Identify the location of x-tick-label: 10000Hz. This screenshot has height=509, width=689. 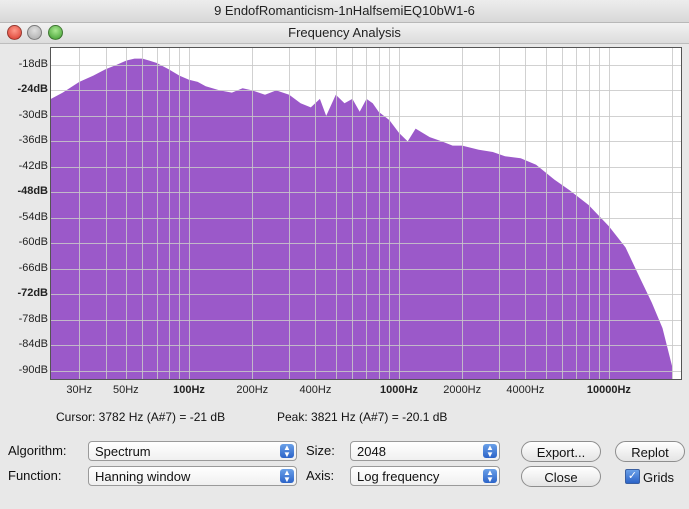
(608, 390).